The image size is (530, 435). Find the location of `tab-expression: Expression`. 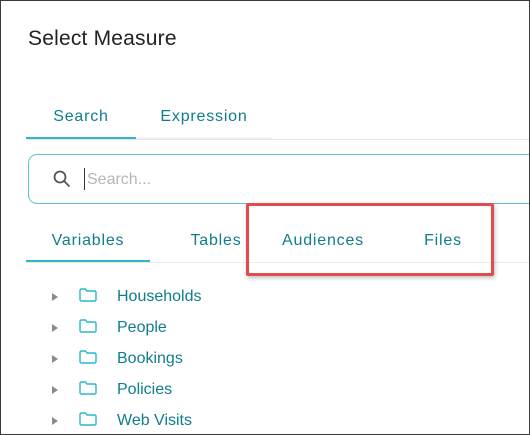

tab-expression: Expression is located at coordinates (204, 120).